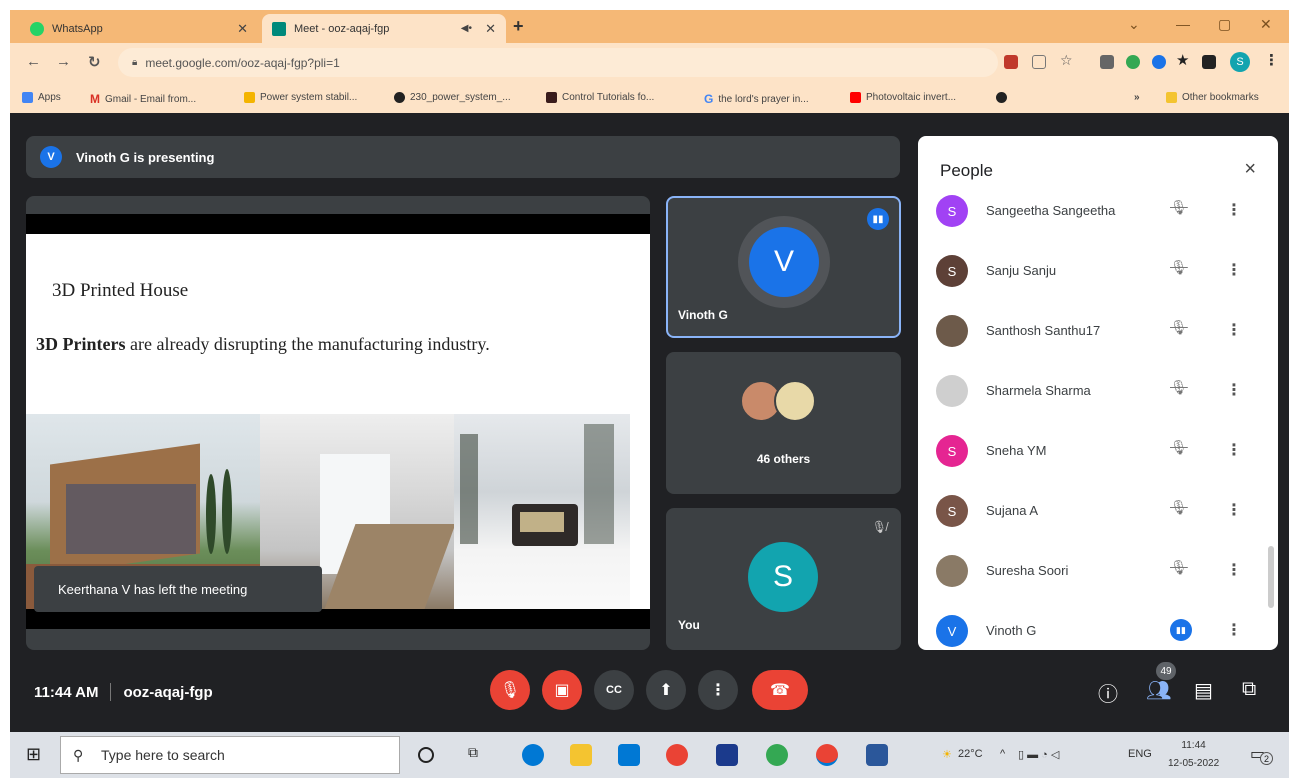 This screenshot has width=1289, height=778. I want to click on tab-whatsapp: WhatsApp ✕, so click(139, 28).